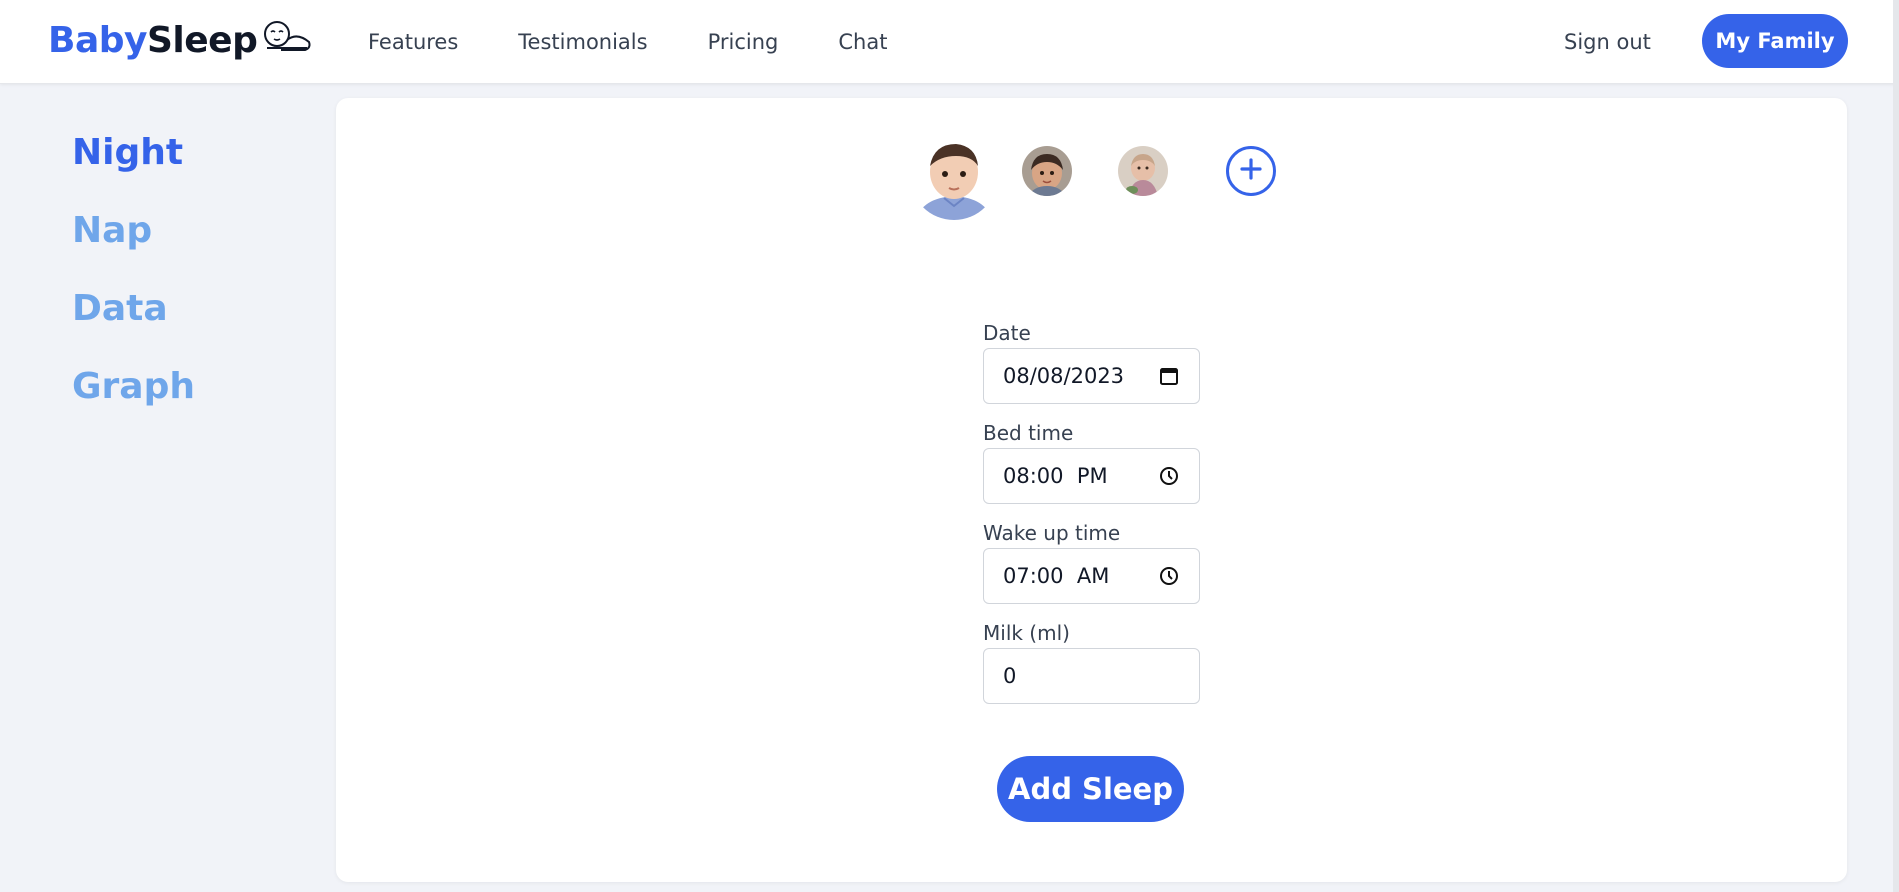  What do you see at coordinates (1169, 378) in the screenshot?
I see `calendar-icon` at bounding box center [1169, 378].